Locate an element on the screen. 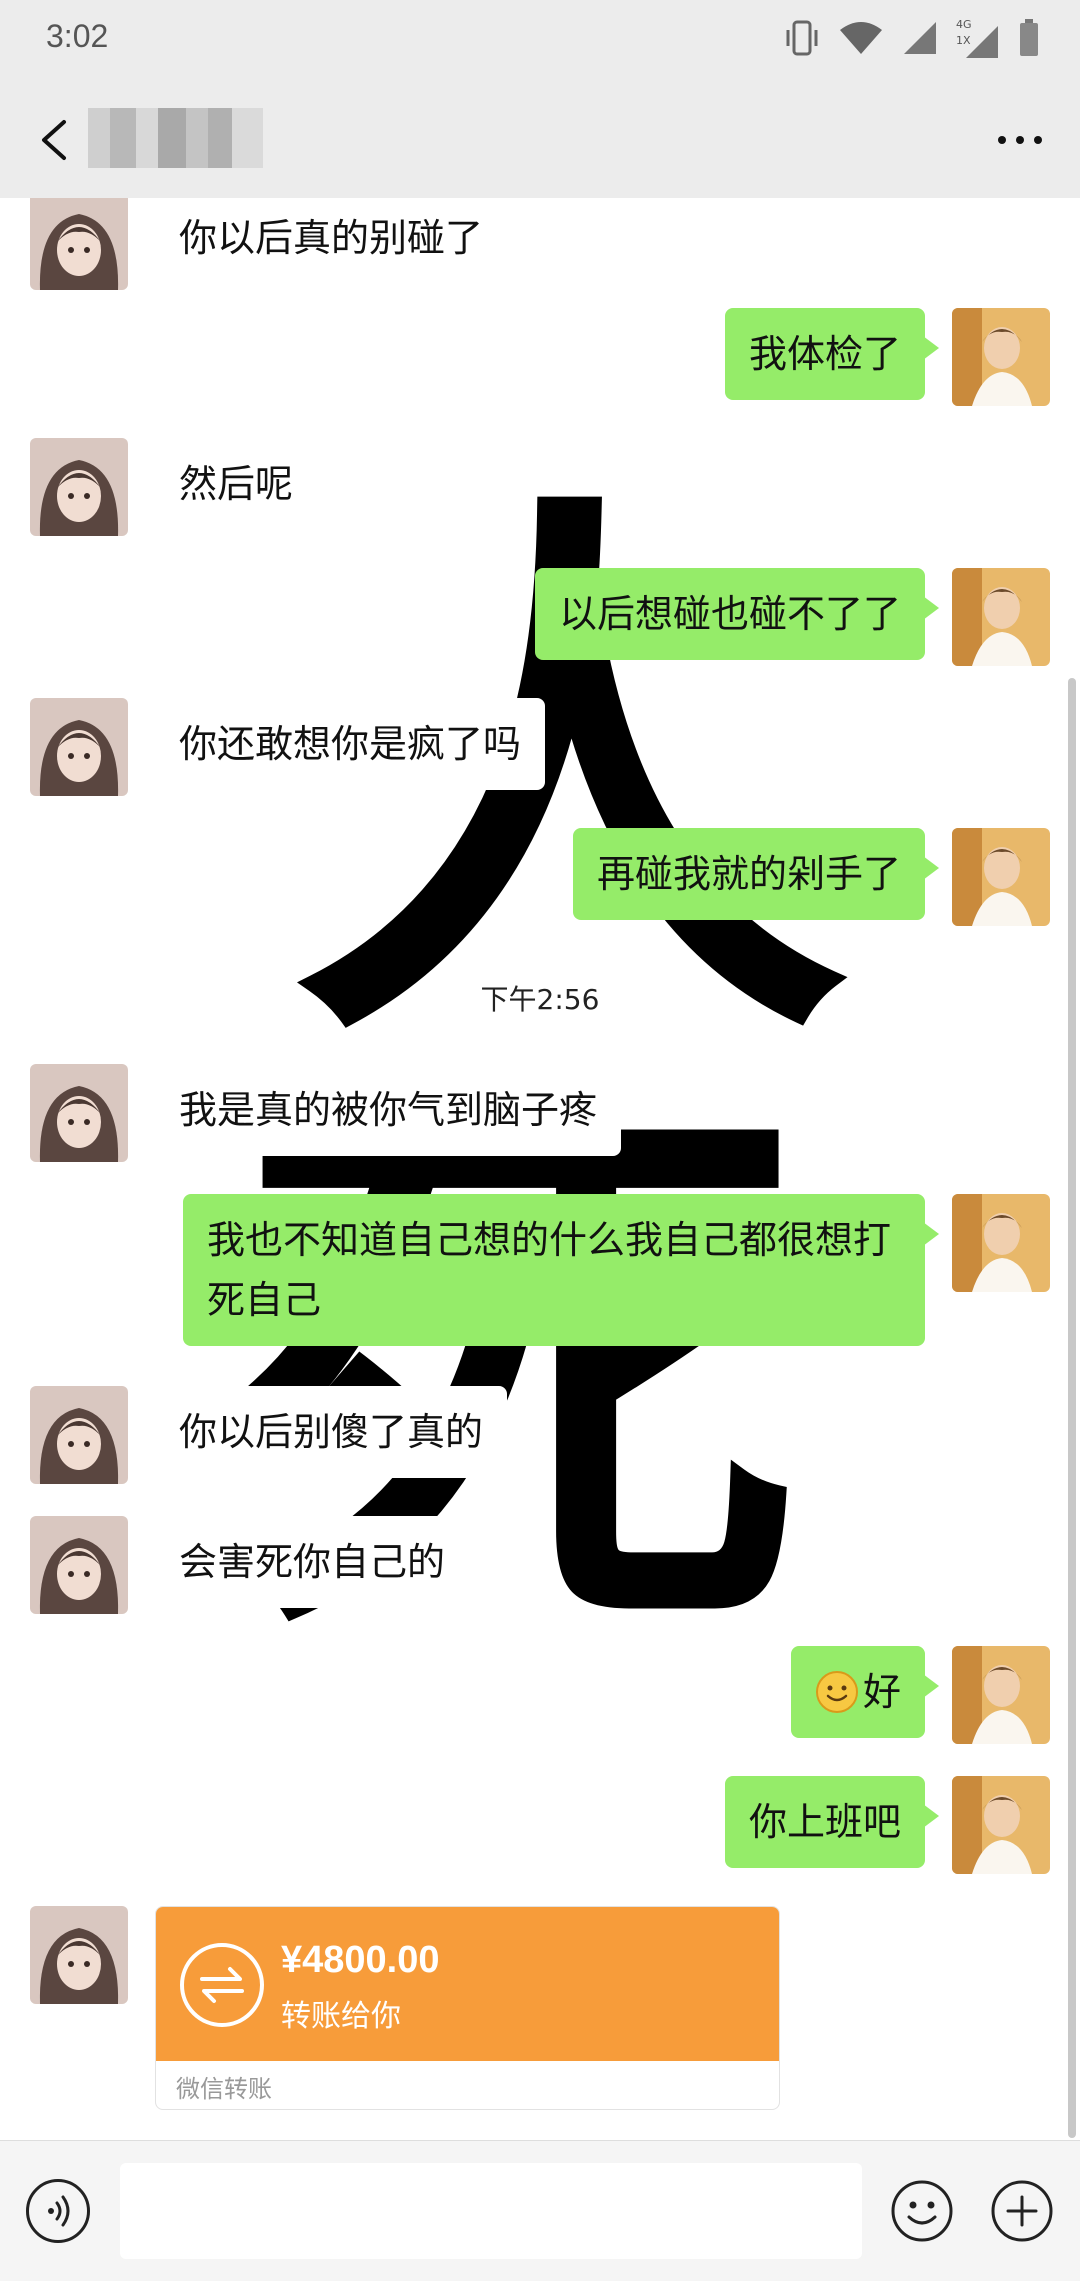 The width and height of the screenshot is (1080, 2281). message-bubble-sent: 我也不知道自己想的什么我自己都很想打死自己 is located at coordinates (561, 1270).